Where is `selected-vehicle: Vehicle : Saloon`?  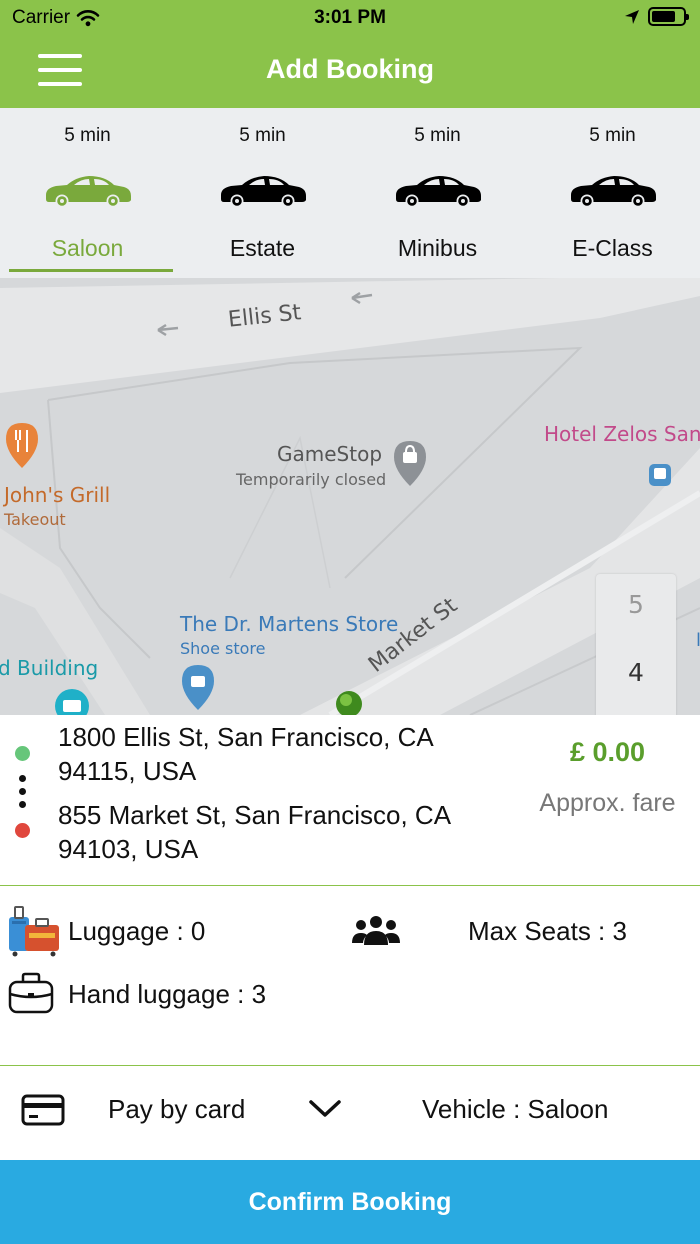
selected-vehicle: Vehicle : Saloon is located at coordinates (515, 1109).